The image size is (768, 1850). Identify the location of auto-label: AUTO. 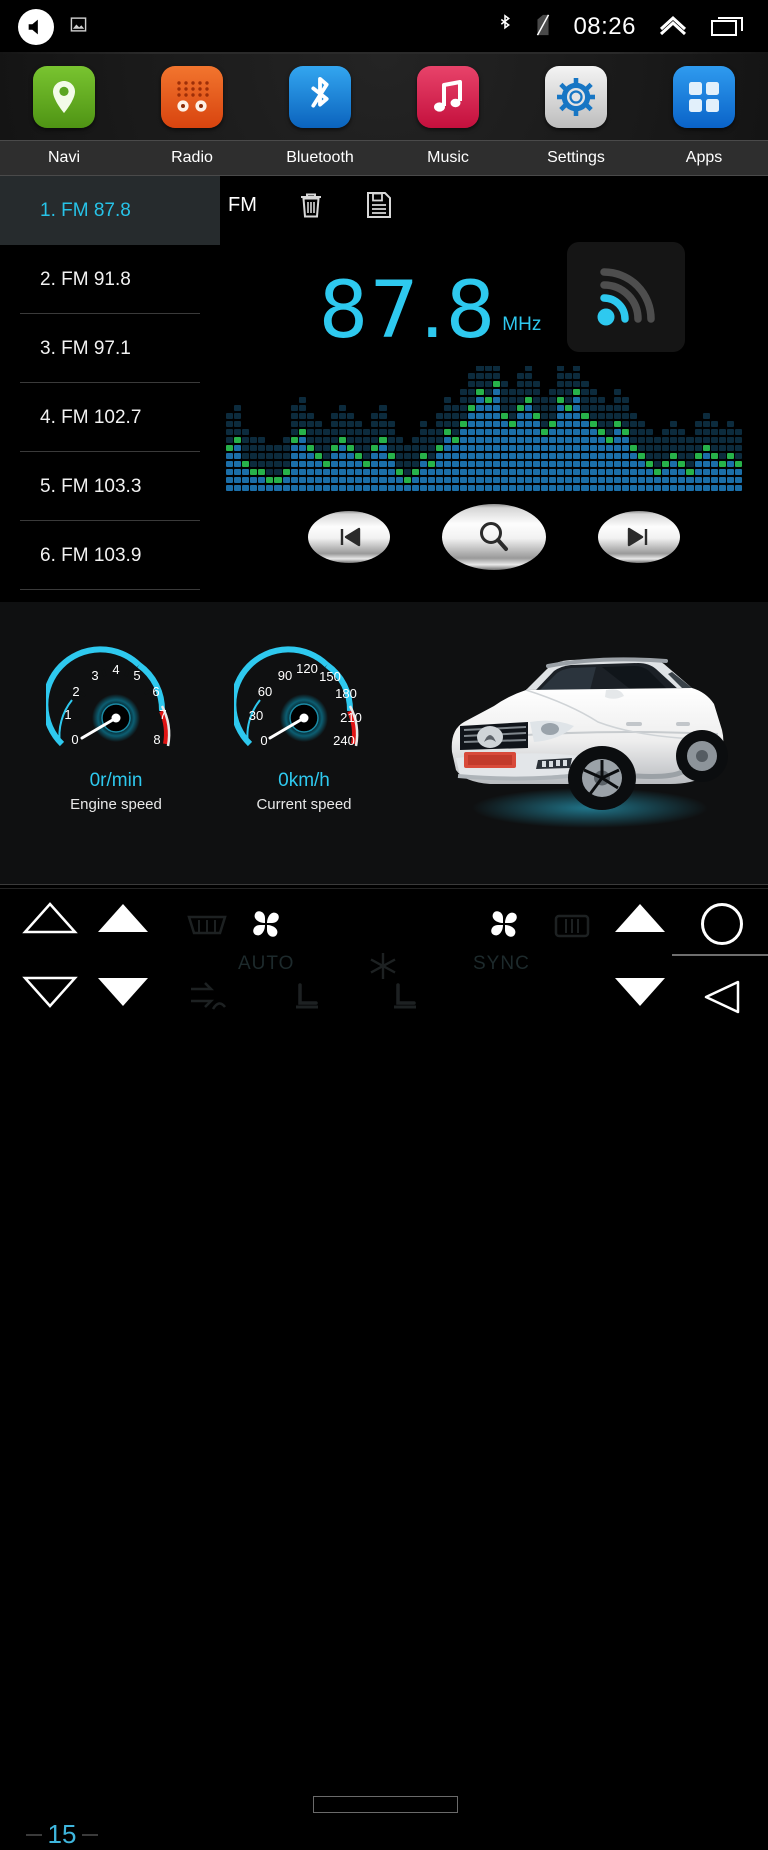
(266, 964).